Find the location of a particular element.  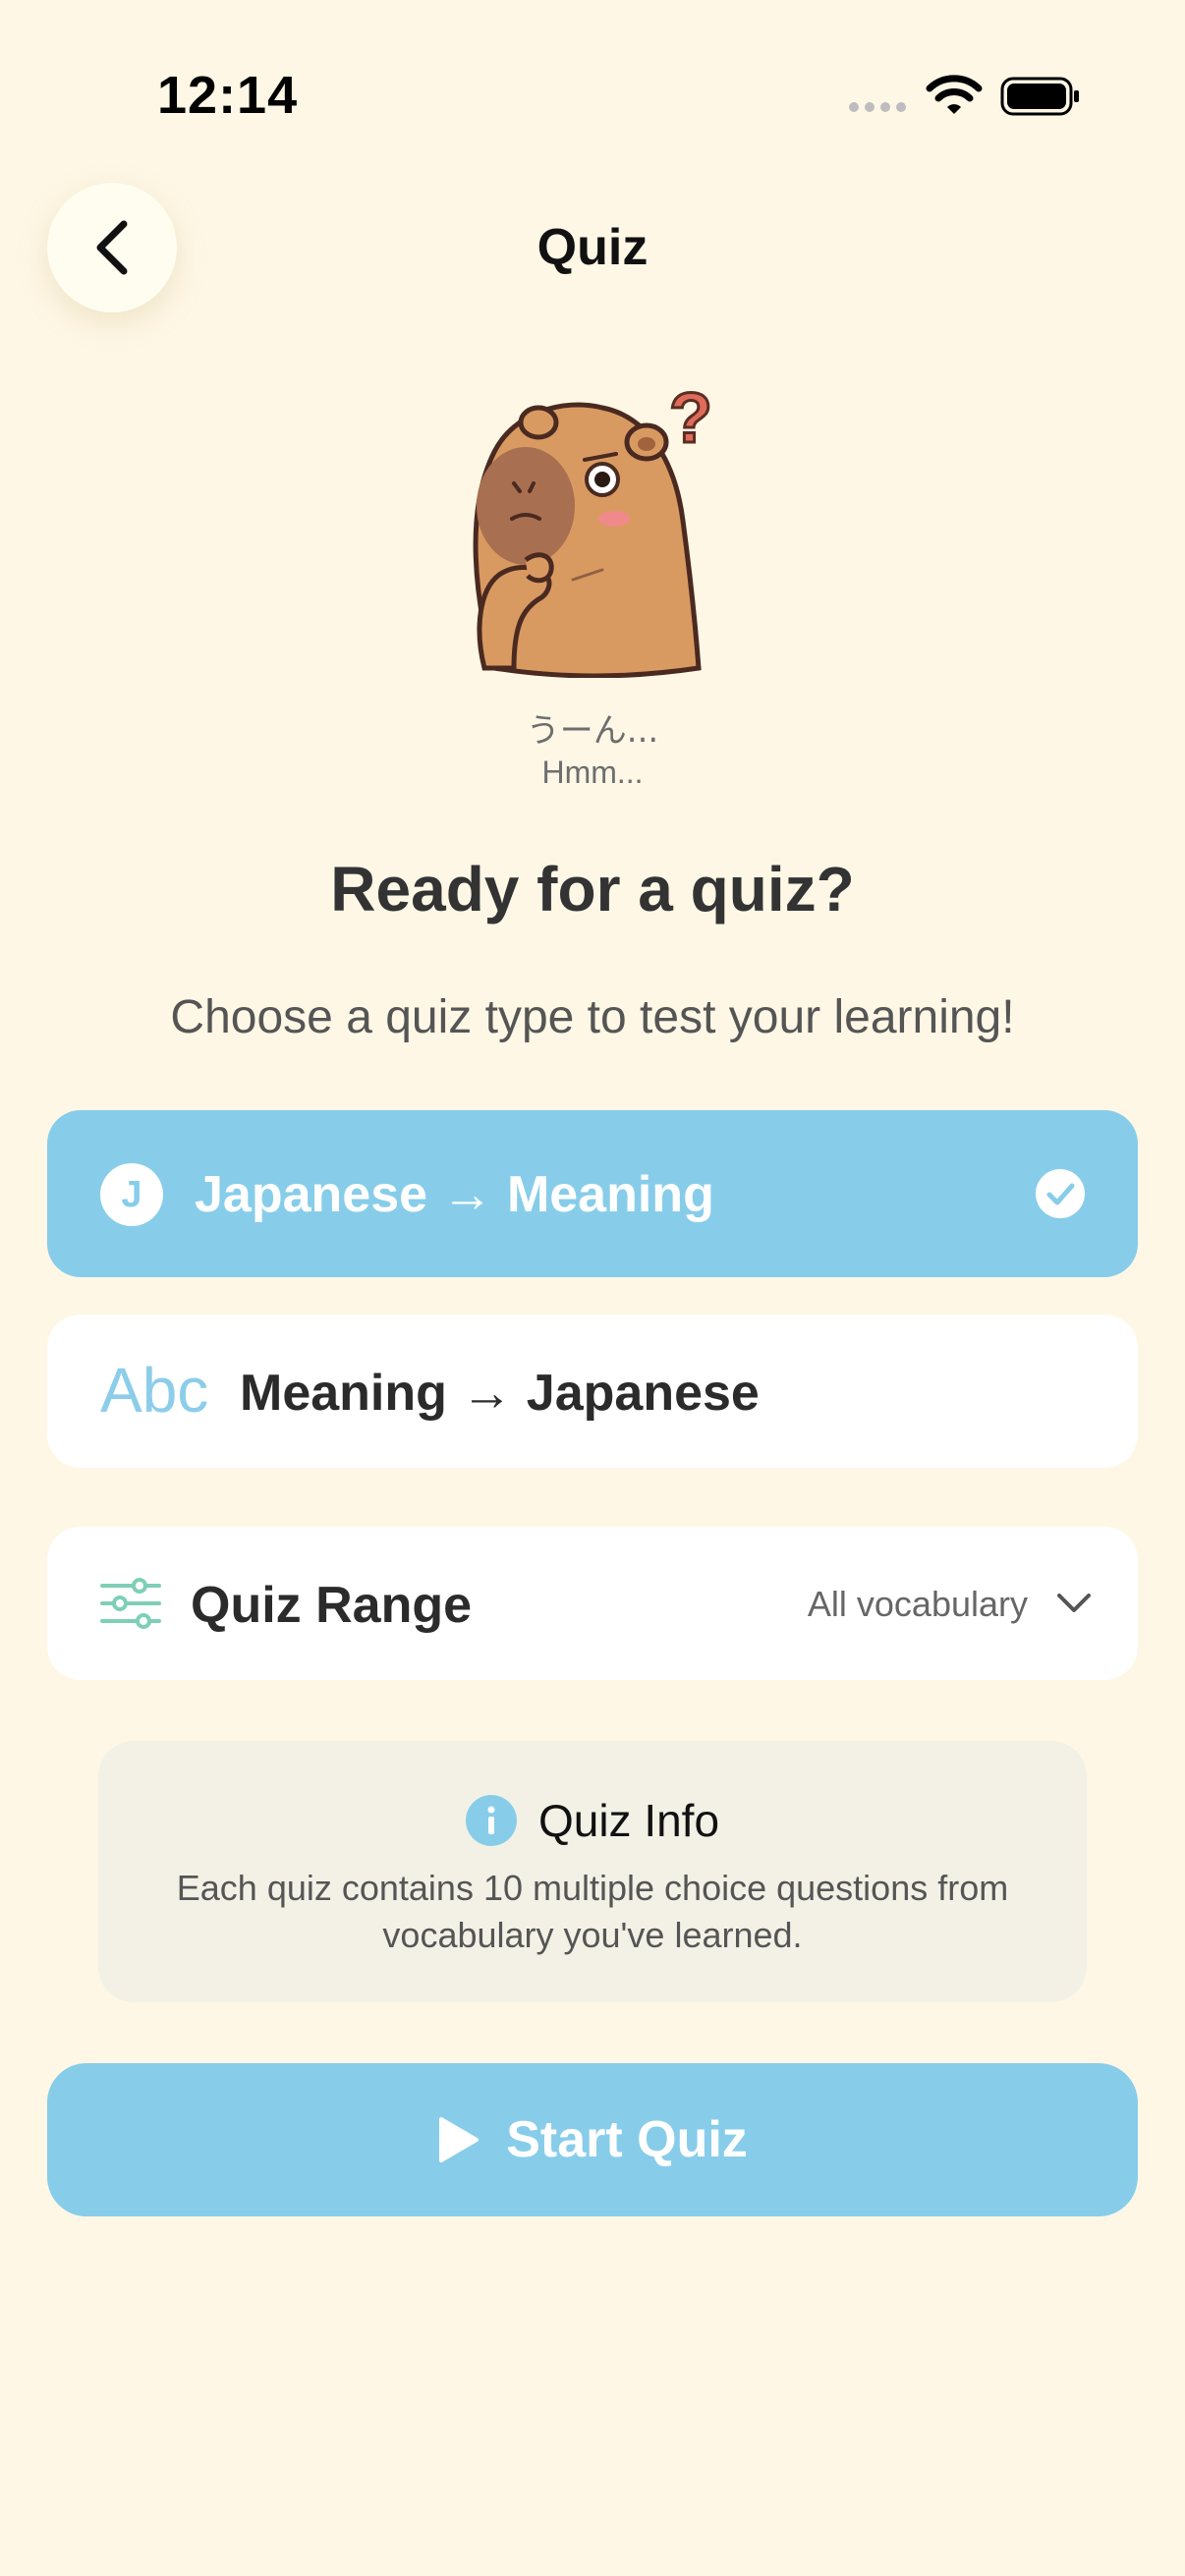

cellular-signal-icon is located at coordinates (878, 107).